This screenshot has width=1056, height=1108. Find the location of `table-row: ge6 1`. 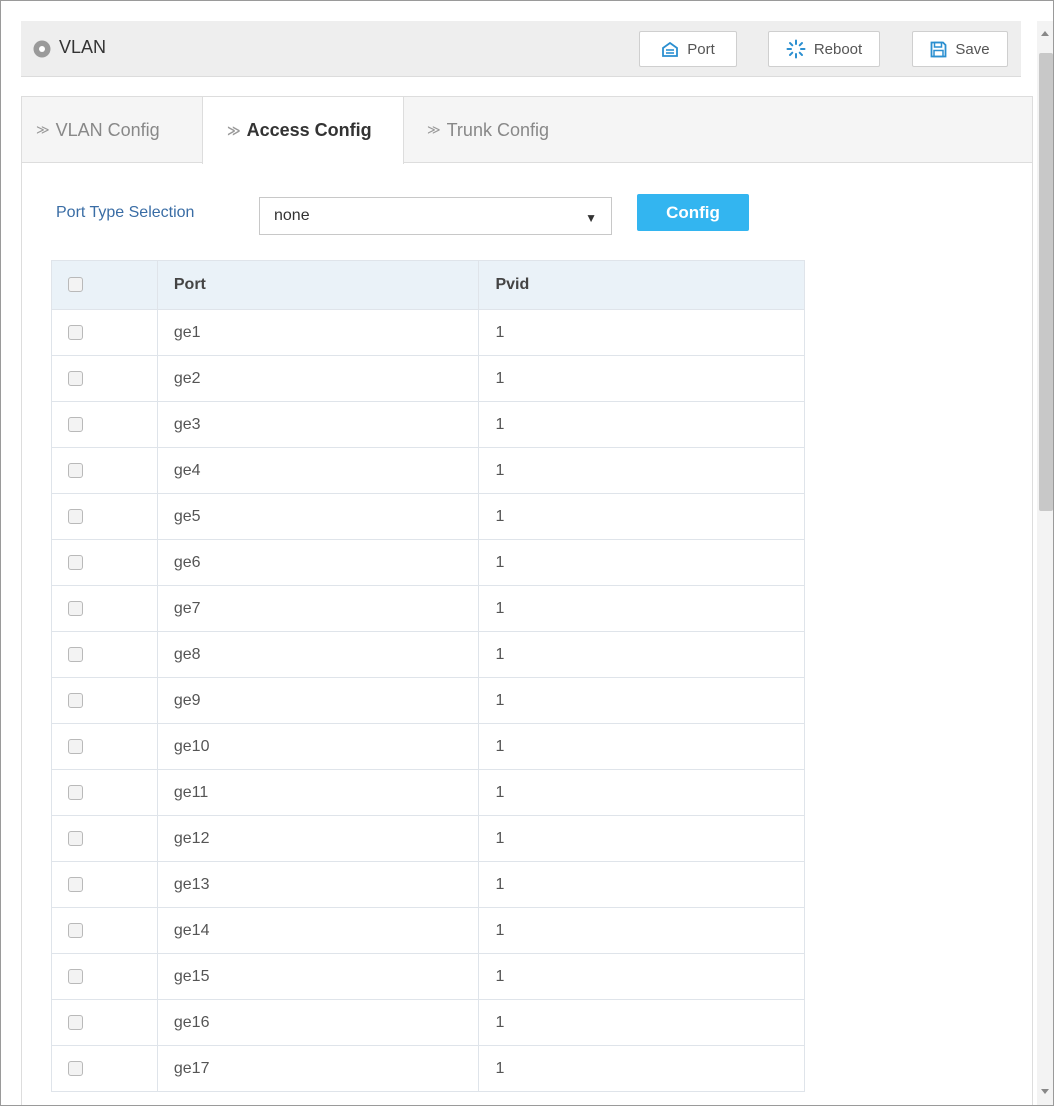

table-row: ge6 1 is located at coordinates (428, 562).